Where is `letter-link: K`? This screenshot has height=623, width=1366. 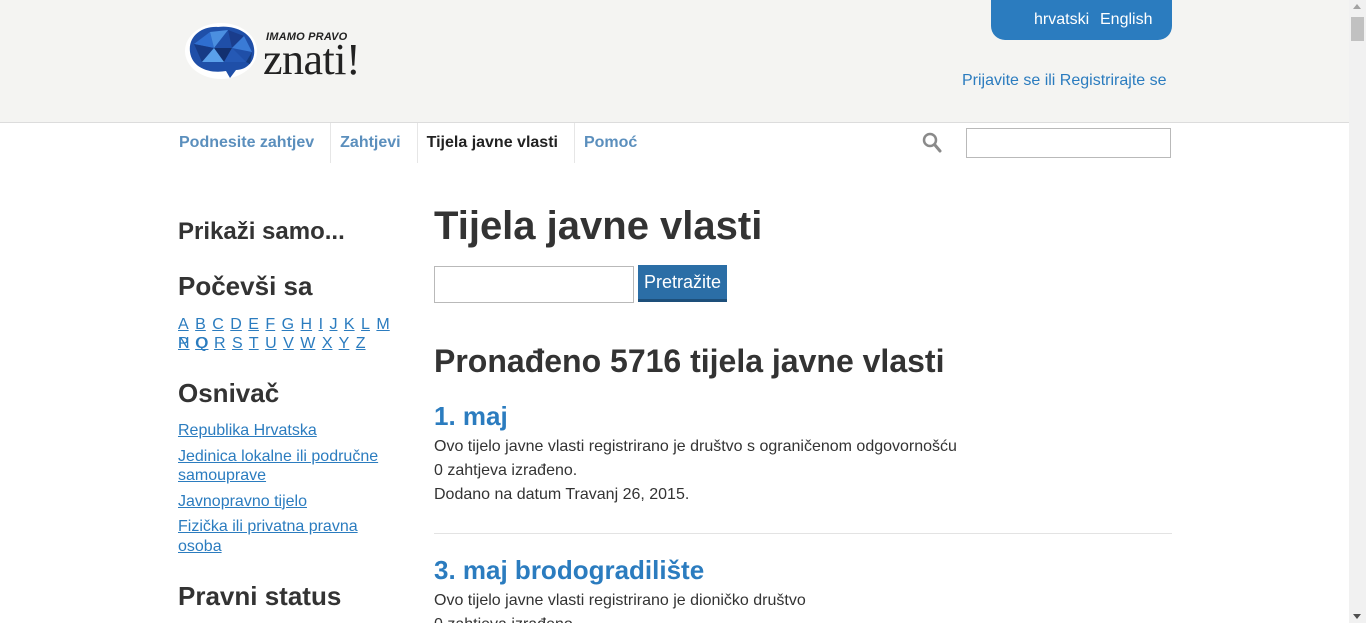 letter-link: K is located at coordinates (349, 324).